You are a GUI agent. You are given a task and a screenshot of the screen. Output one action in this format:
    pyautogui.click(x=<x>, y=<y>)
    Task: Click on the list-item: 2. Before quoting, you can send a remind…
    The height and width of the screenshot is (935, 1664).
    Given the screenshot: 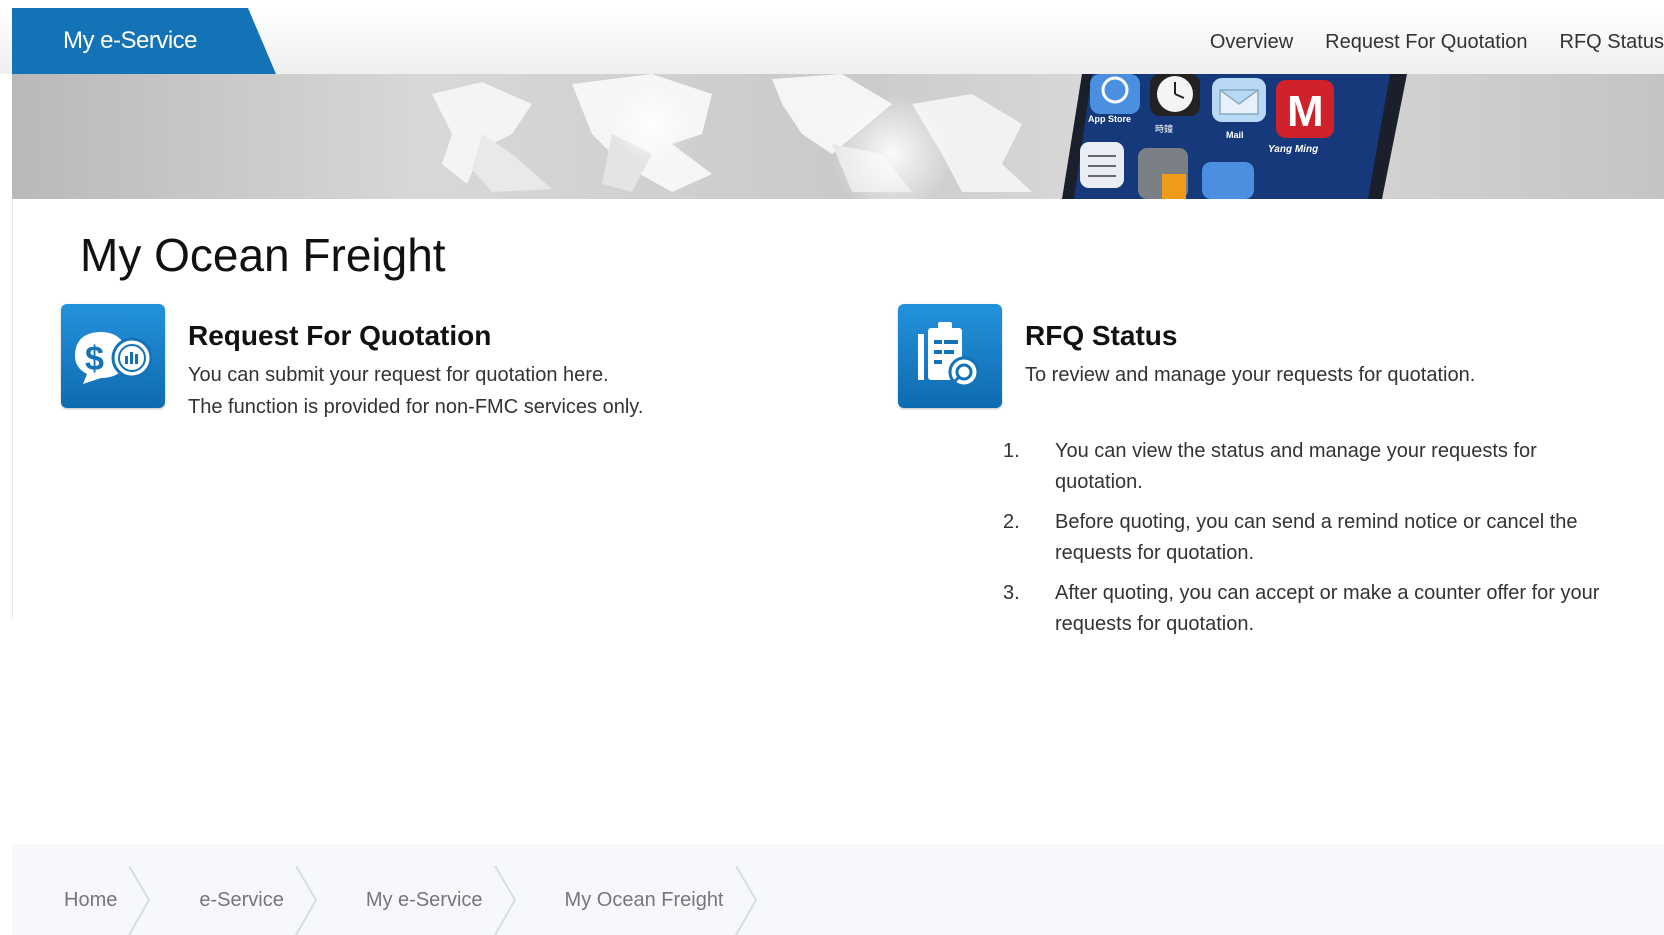 What is the action you would take?
    pyautogui.click(x=1323, y=538)
    